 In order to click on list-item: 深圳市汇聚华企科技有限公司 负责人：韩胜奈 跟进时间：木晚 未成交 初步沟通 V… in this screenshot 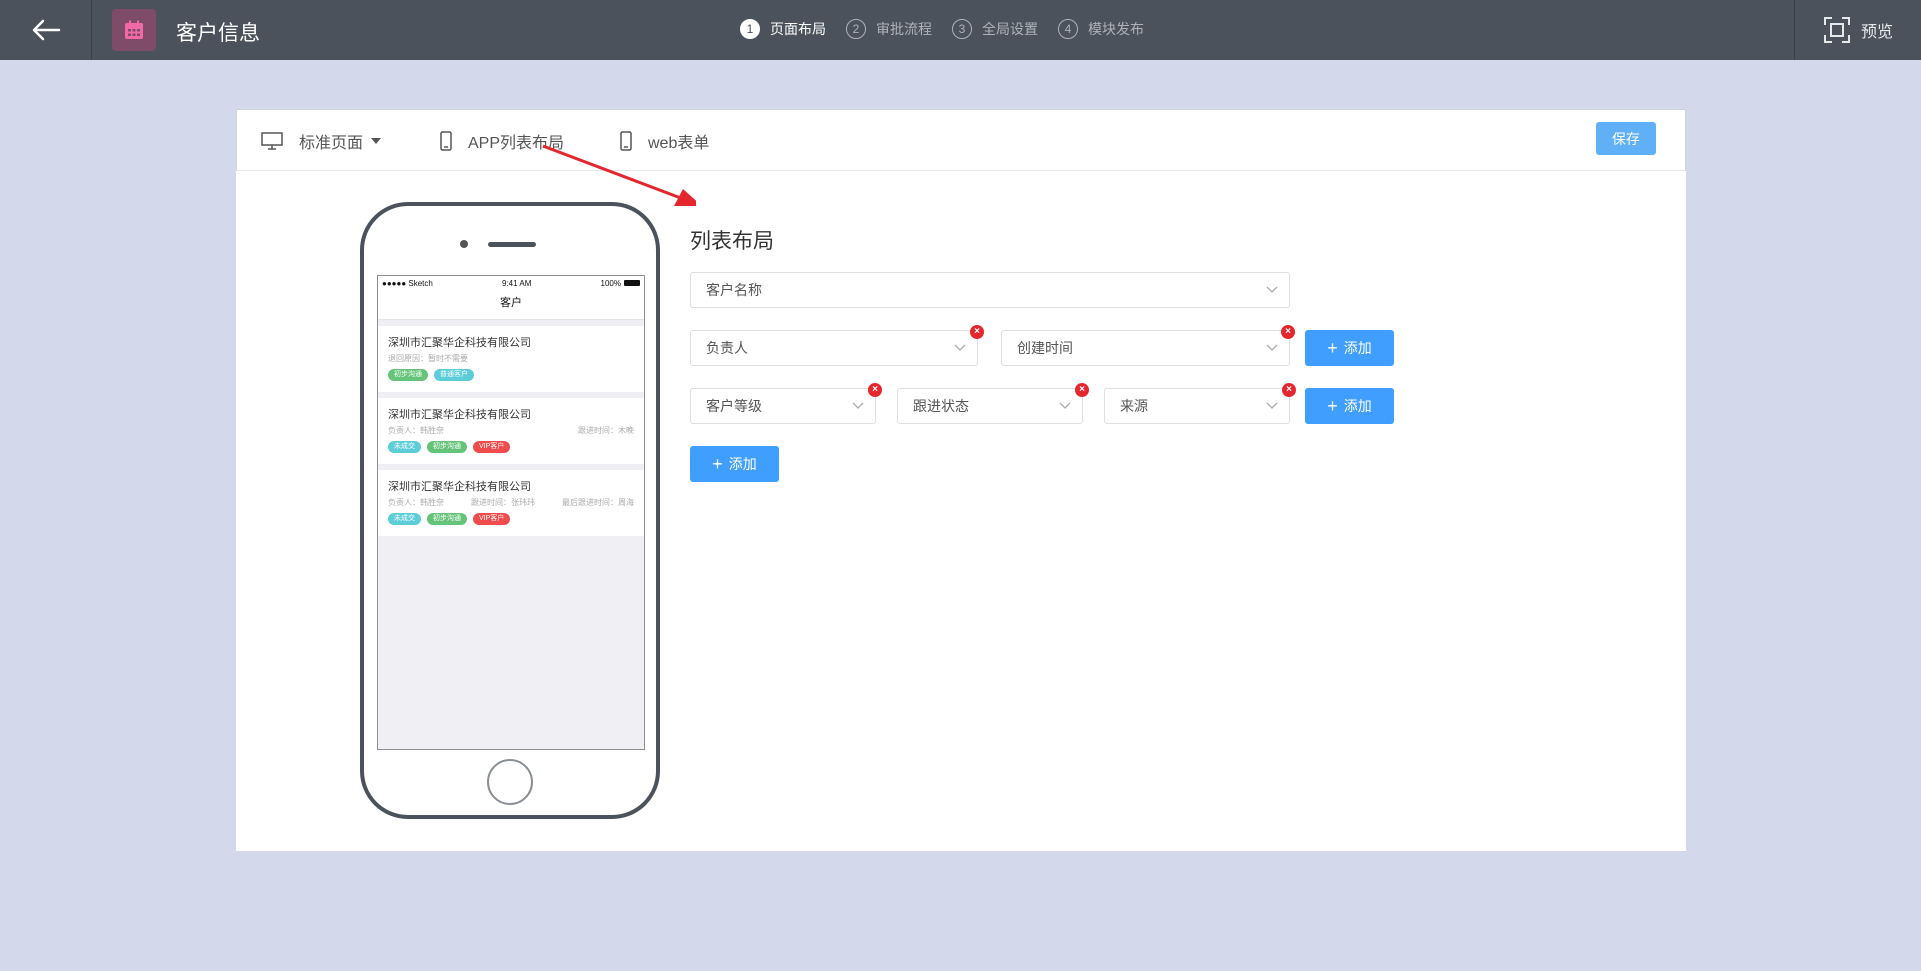, I will do `click(511, 431)`.